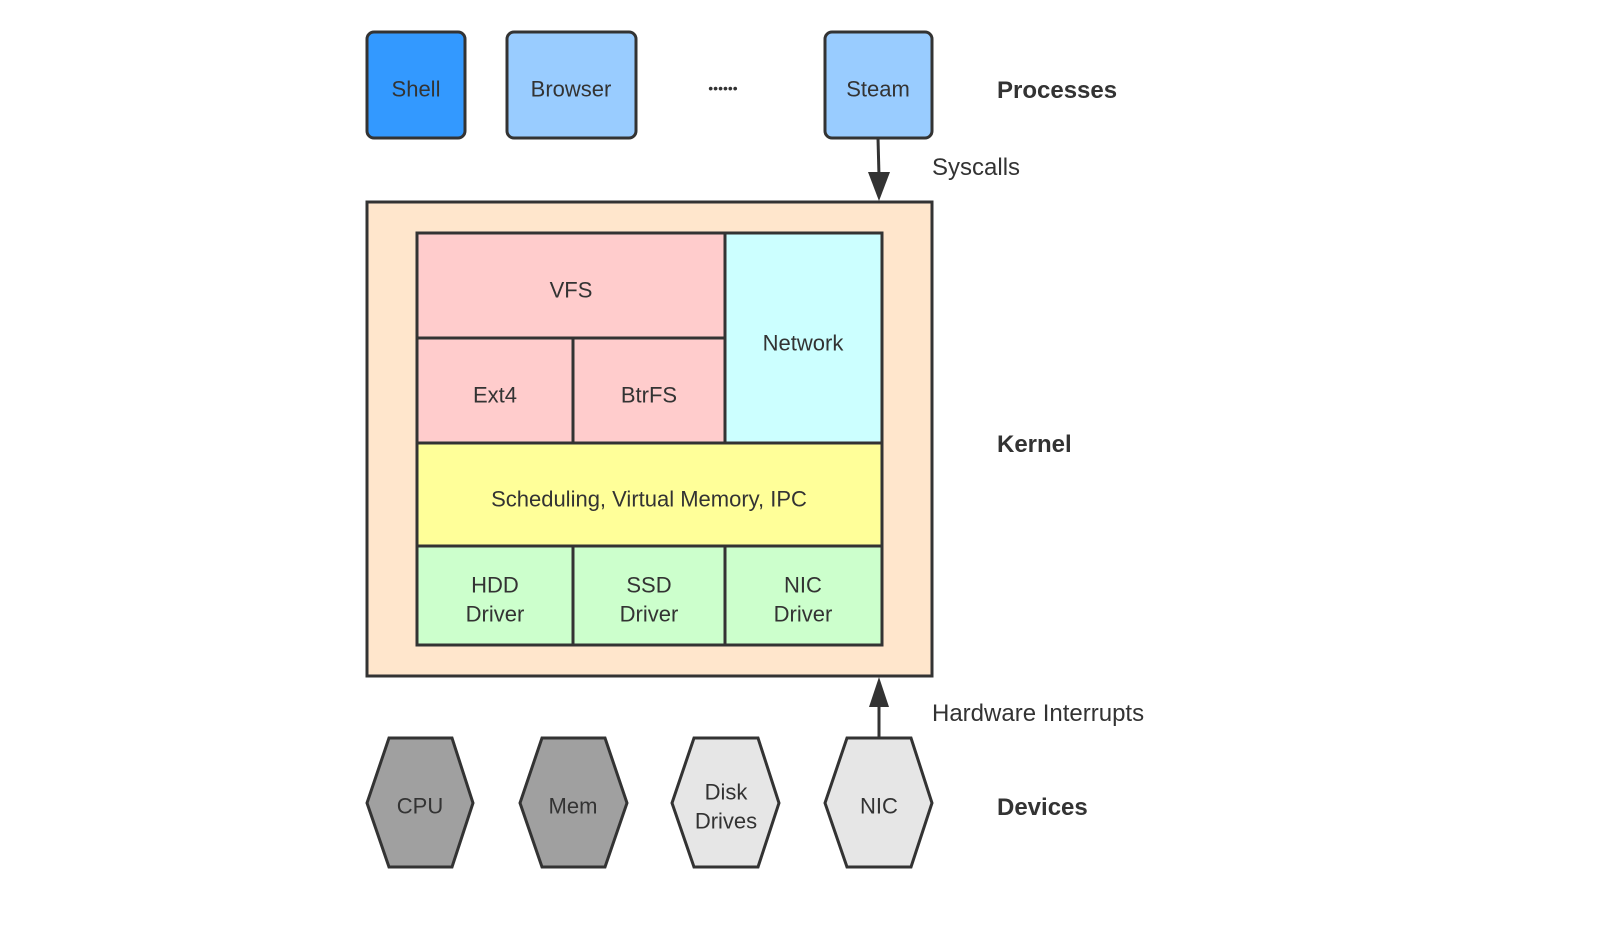 This screenshot has height=925, width=1608. Describe the element at coordinates (416, 89) in the screenshot. I see `process-shell-label: Shell` at that location.